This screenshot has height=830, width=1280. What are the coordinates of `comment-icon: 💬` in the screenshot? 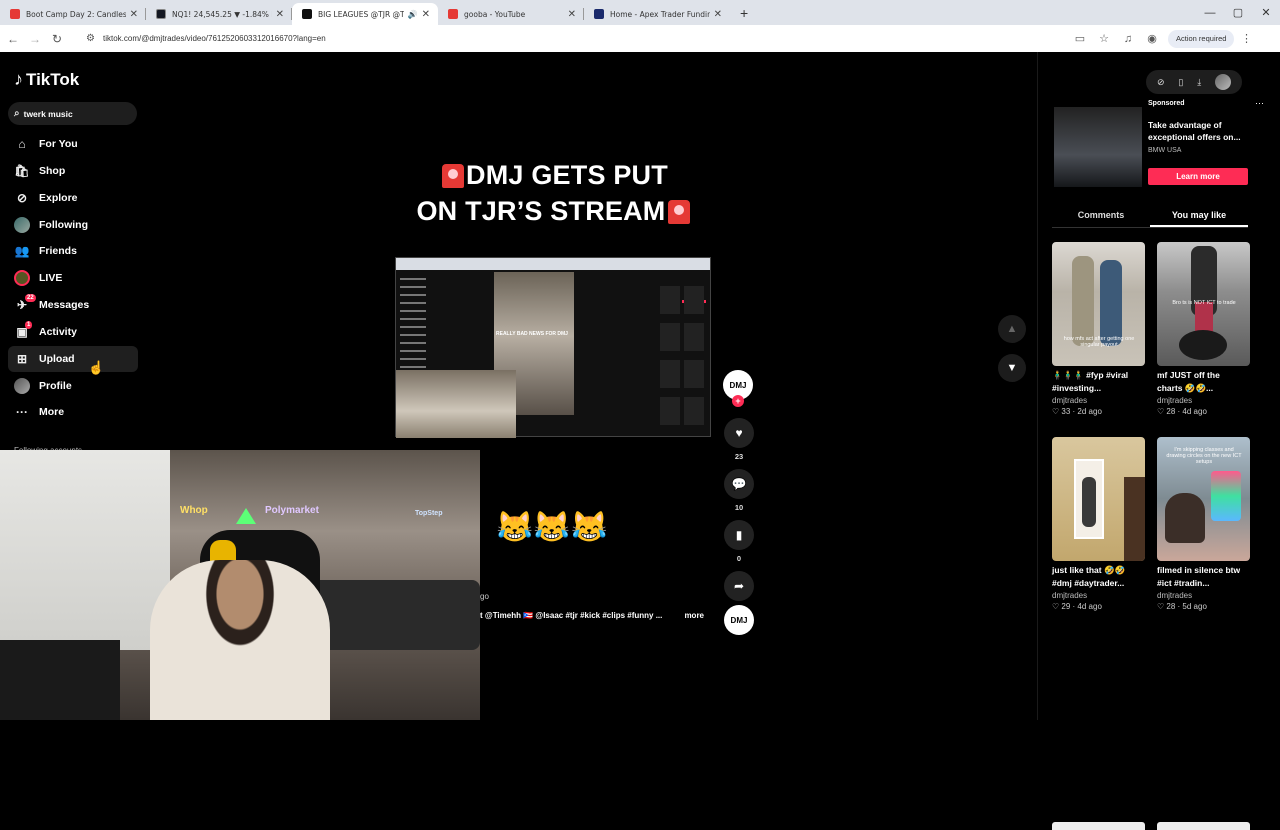 It's located at (739, 484).